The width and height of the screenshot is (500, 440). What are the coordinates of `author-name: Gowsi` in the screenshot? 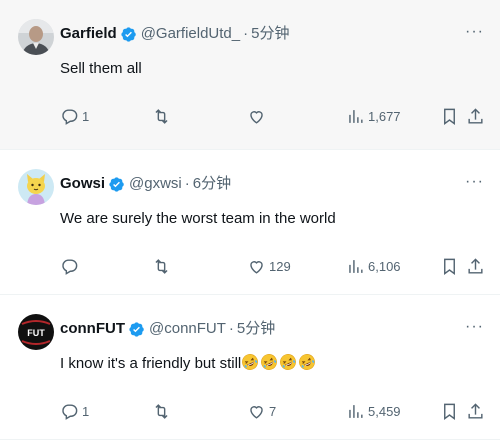 It's located at (82, 184).